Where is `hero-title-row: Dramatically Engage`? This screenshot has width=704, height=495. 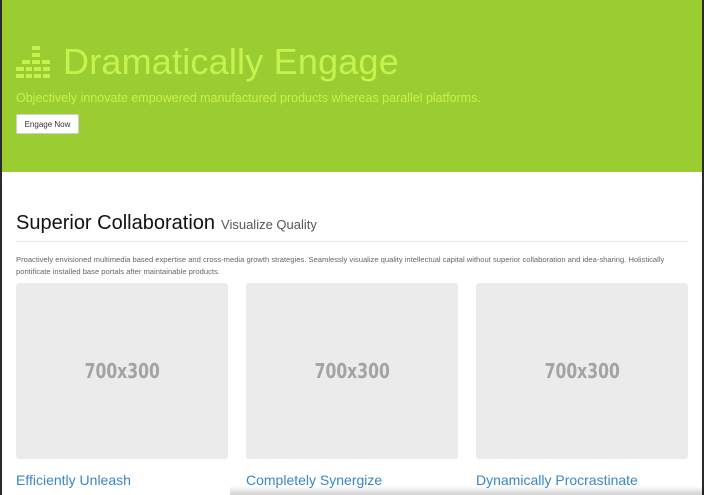 hero-title-row: Dramatically Engage is located at coordinates (207, 62).